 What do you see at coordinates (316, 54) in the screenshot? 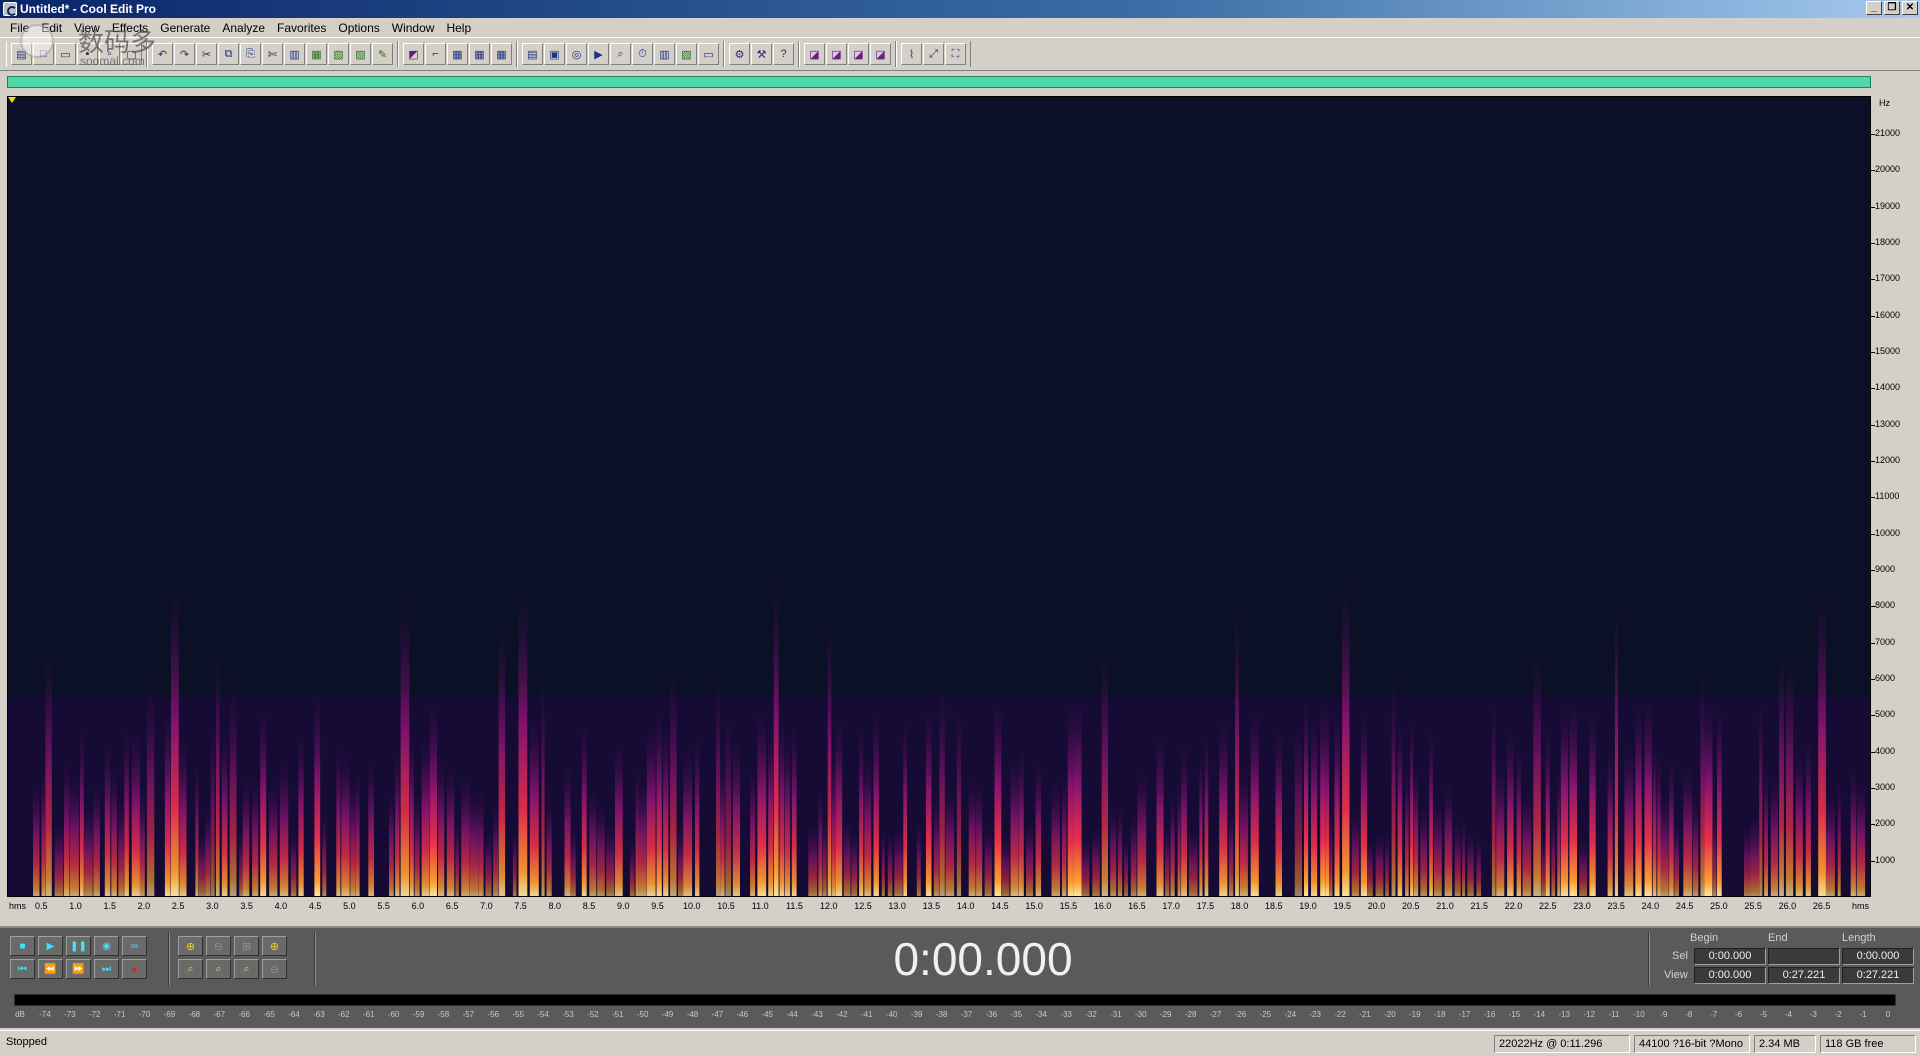
I see `paste-to-new-icon: ▦` at bounding box center [316, 54].